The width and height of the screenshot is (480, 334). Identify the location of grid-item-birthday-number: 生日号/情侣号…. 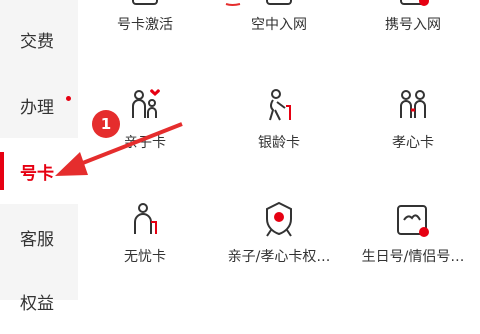
(413, 235).